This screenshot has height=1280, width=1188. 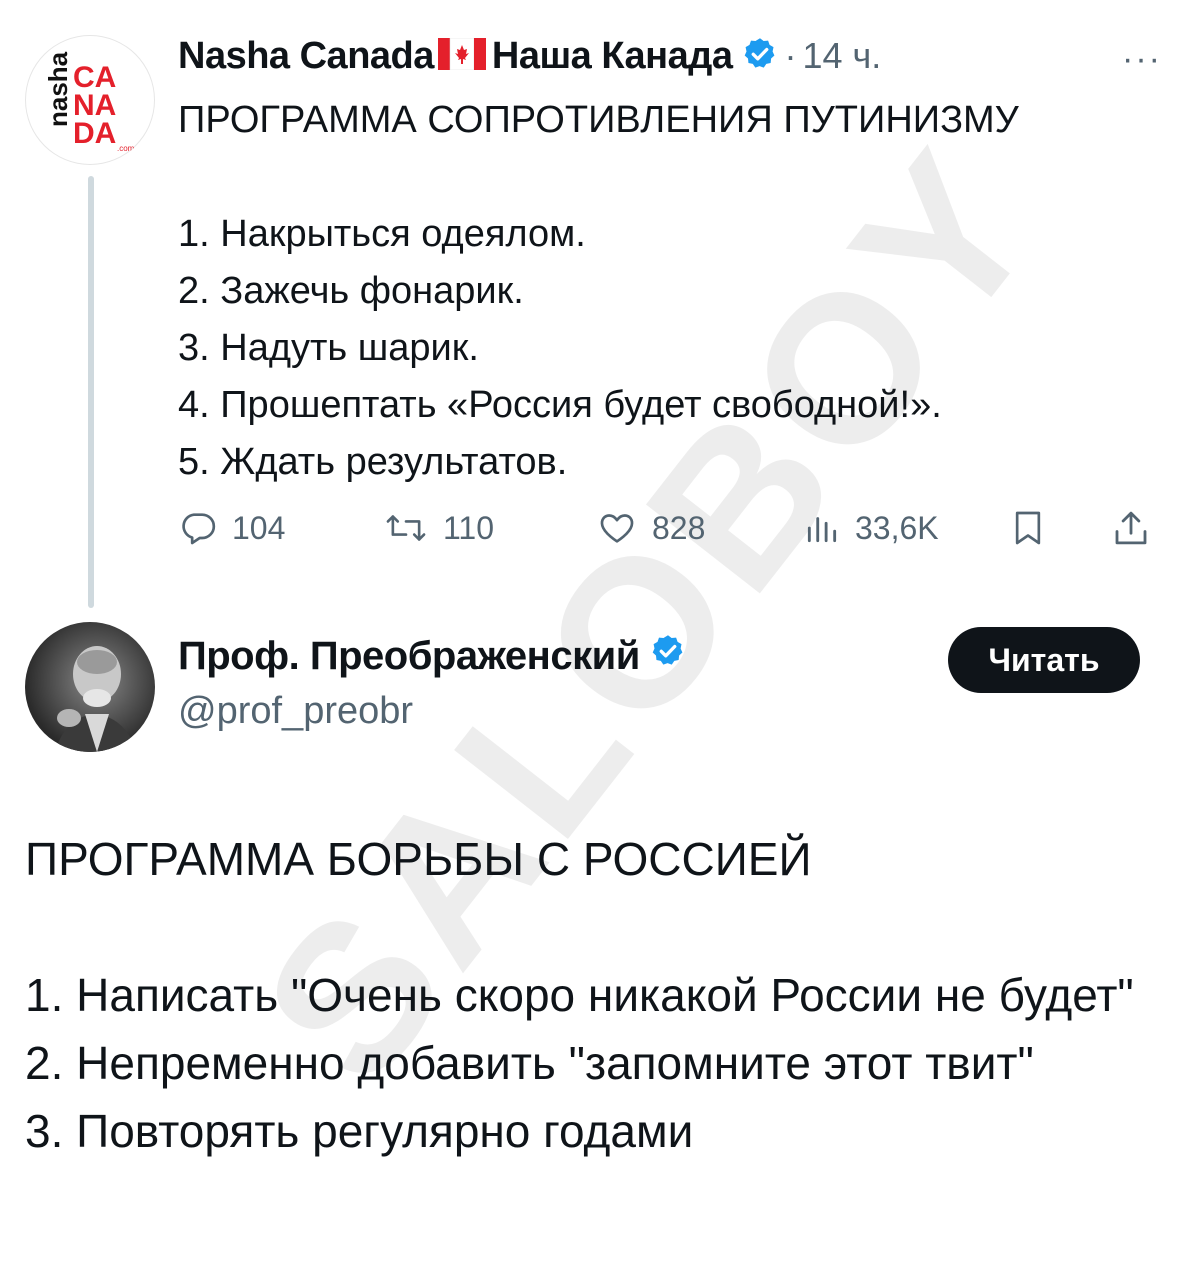 What do you see at coordinates (469, 527) in the screenshot?
I see `repost-count: 110` at bounding box center [469, 527].